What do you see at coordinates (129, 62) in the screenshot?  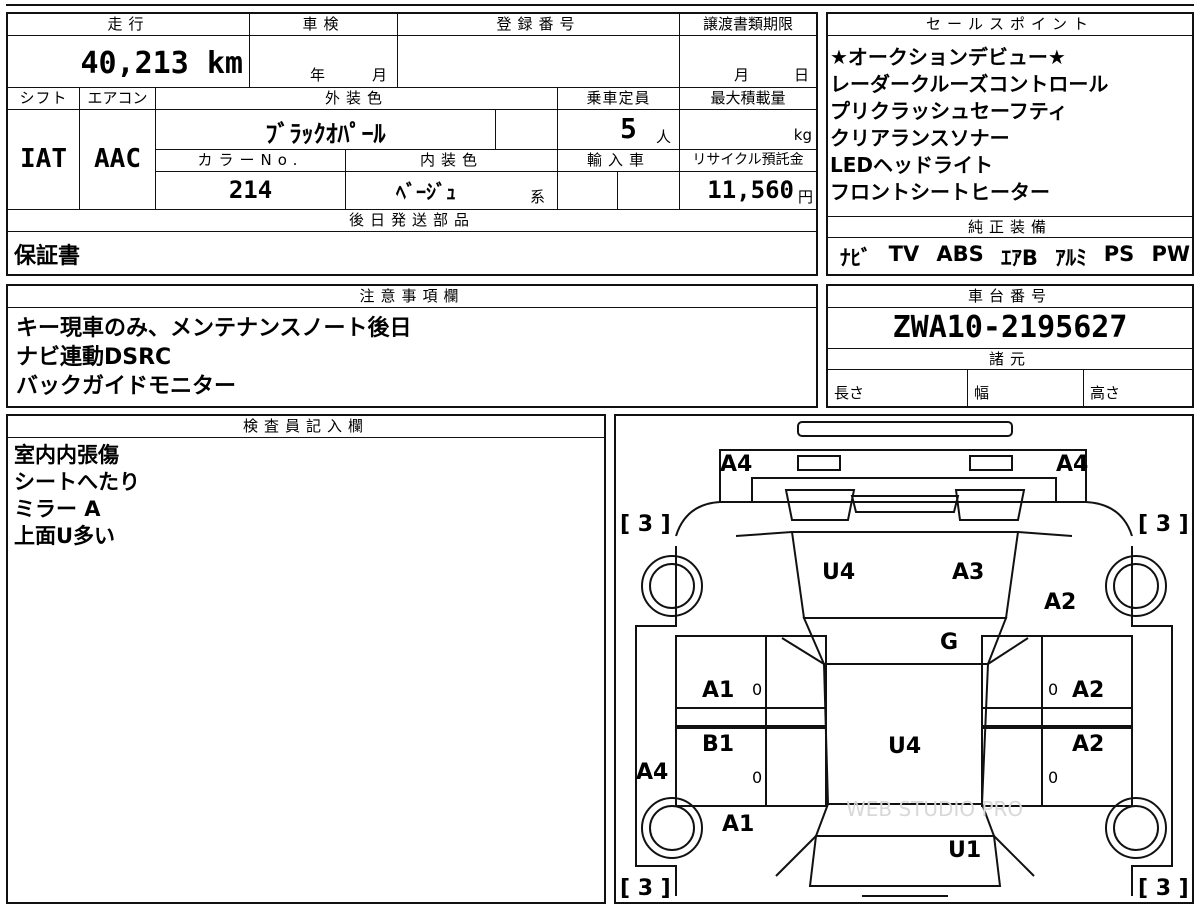 I see `mileage-value: 40,213 km` at bounding box center [129, 62].